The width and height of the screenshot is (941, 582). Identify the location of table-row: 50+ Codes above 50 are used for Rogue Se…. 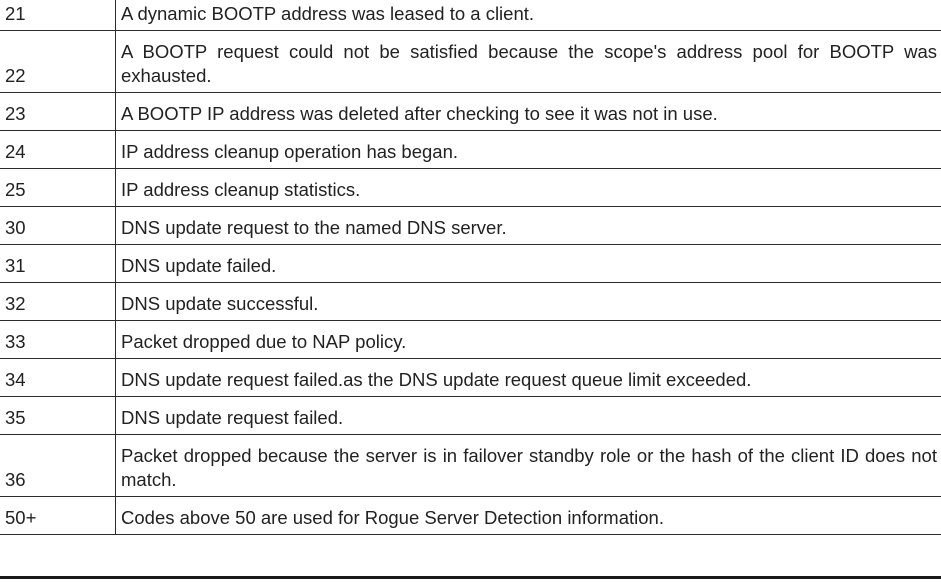
(470, 515).